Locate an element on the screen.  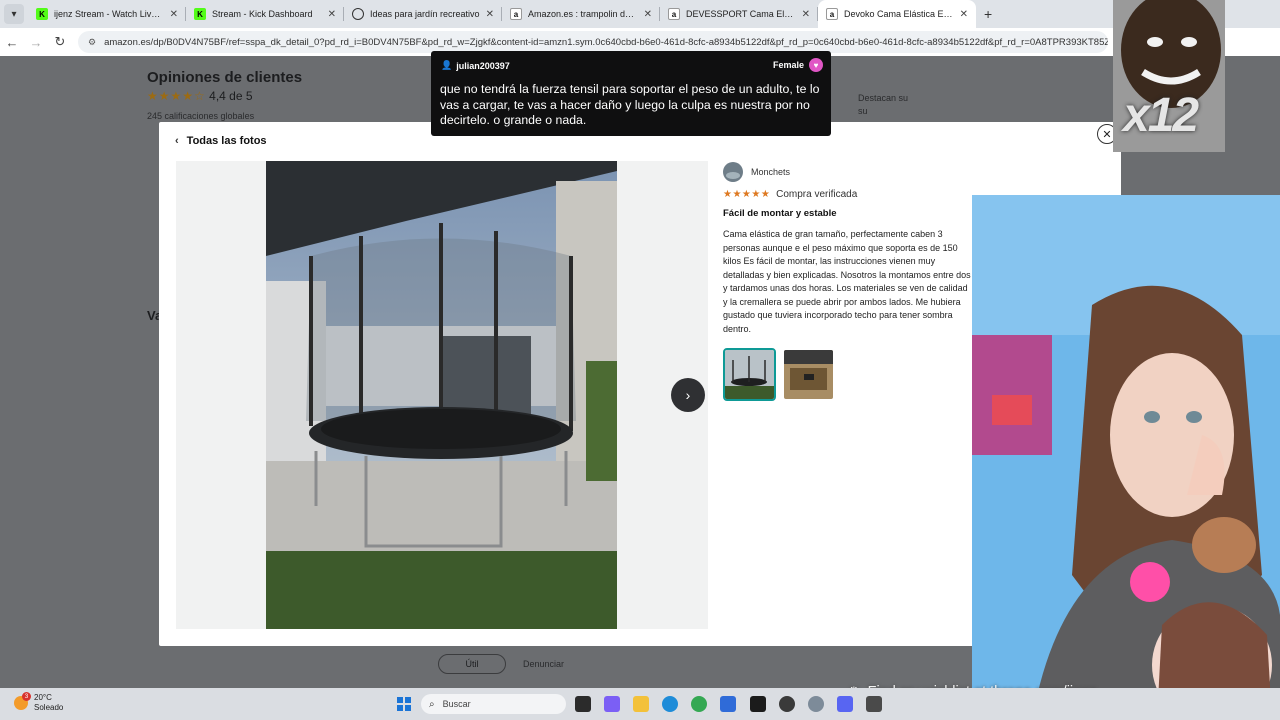
tab-title: ijenz Stream - Watch Live on Kick is located at coordinates (109, 14).